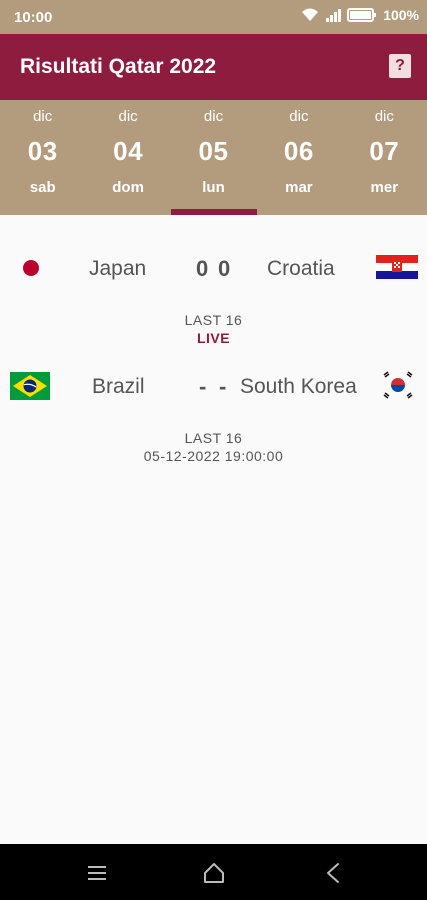 The height and width of the screenshot is (900, 427). What do you see at coordinates (128, 187) in the screenshot?
I see `date-weekday: dom` at bounding box center [128, 187].